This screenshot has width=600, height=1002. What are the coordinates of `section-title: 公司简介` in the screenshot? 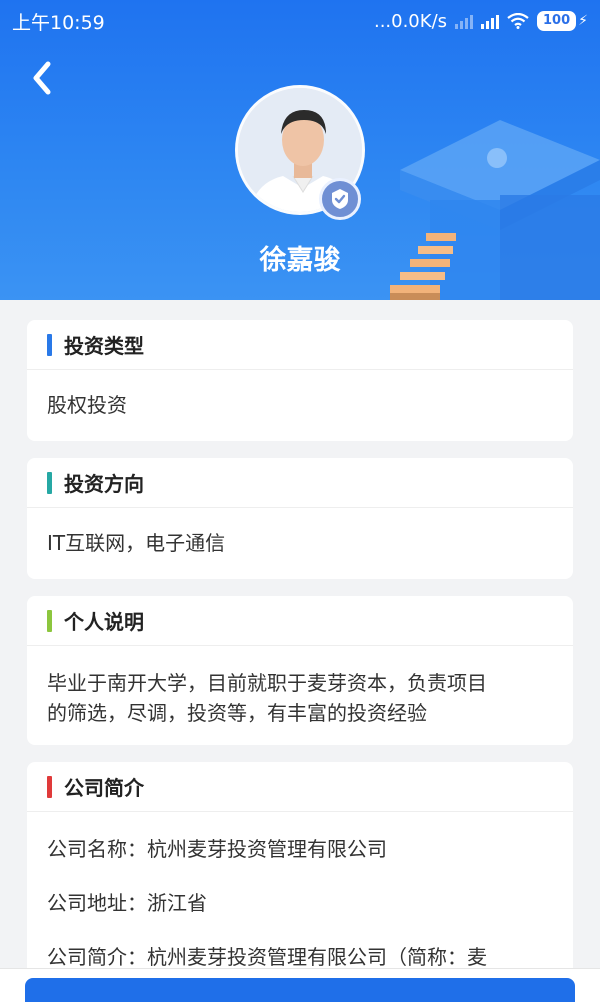 It's located at (104, 788).